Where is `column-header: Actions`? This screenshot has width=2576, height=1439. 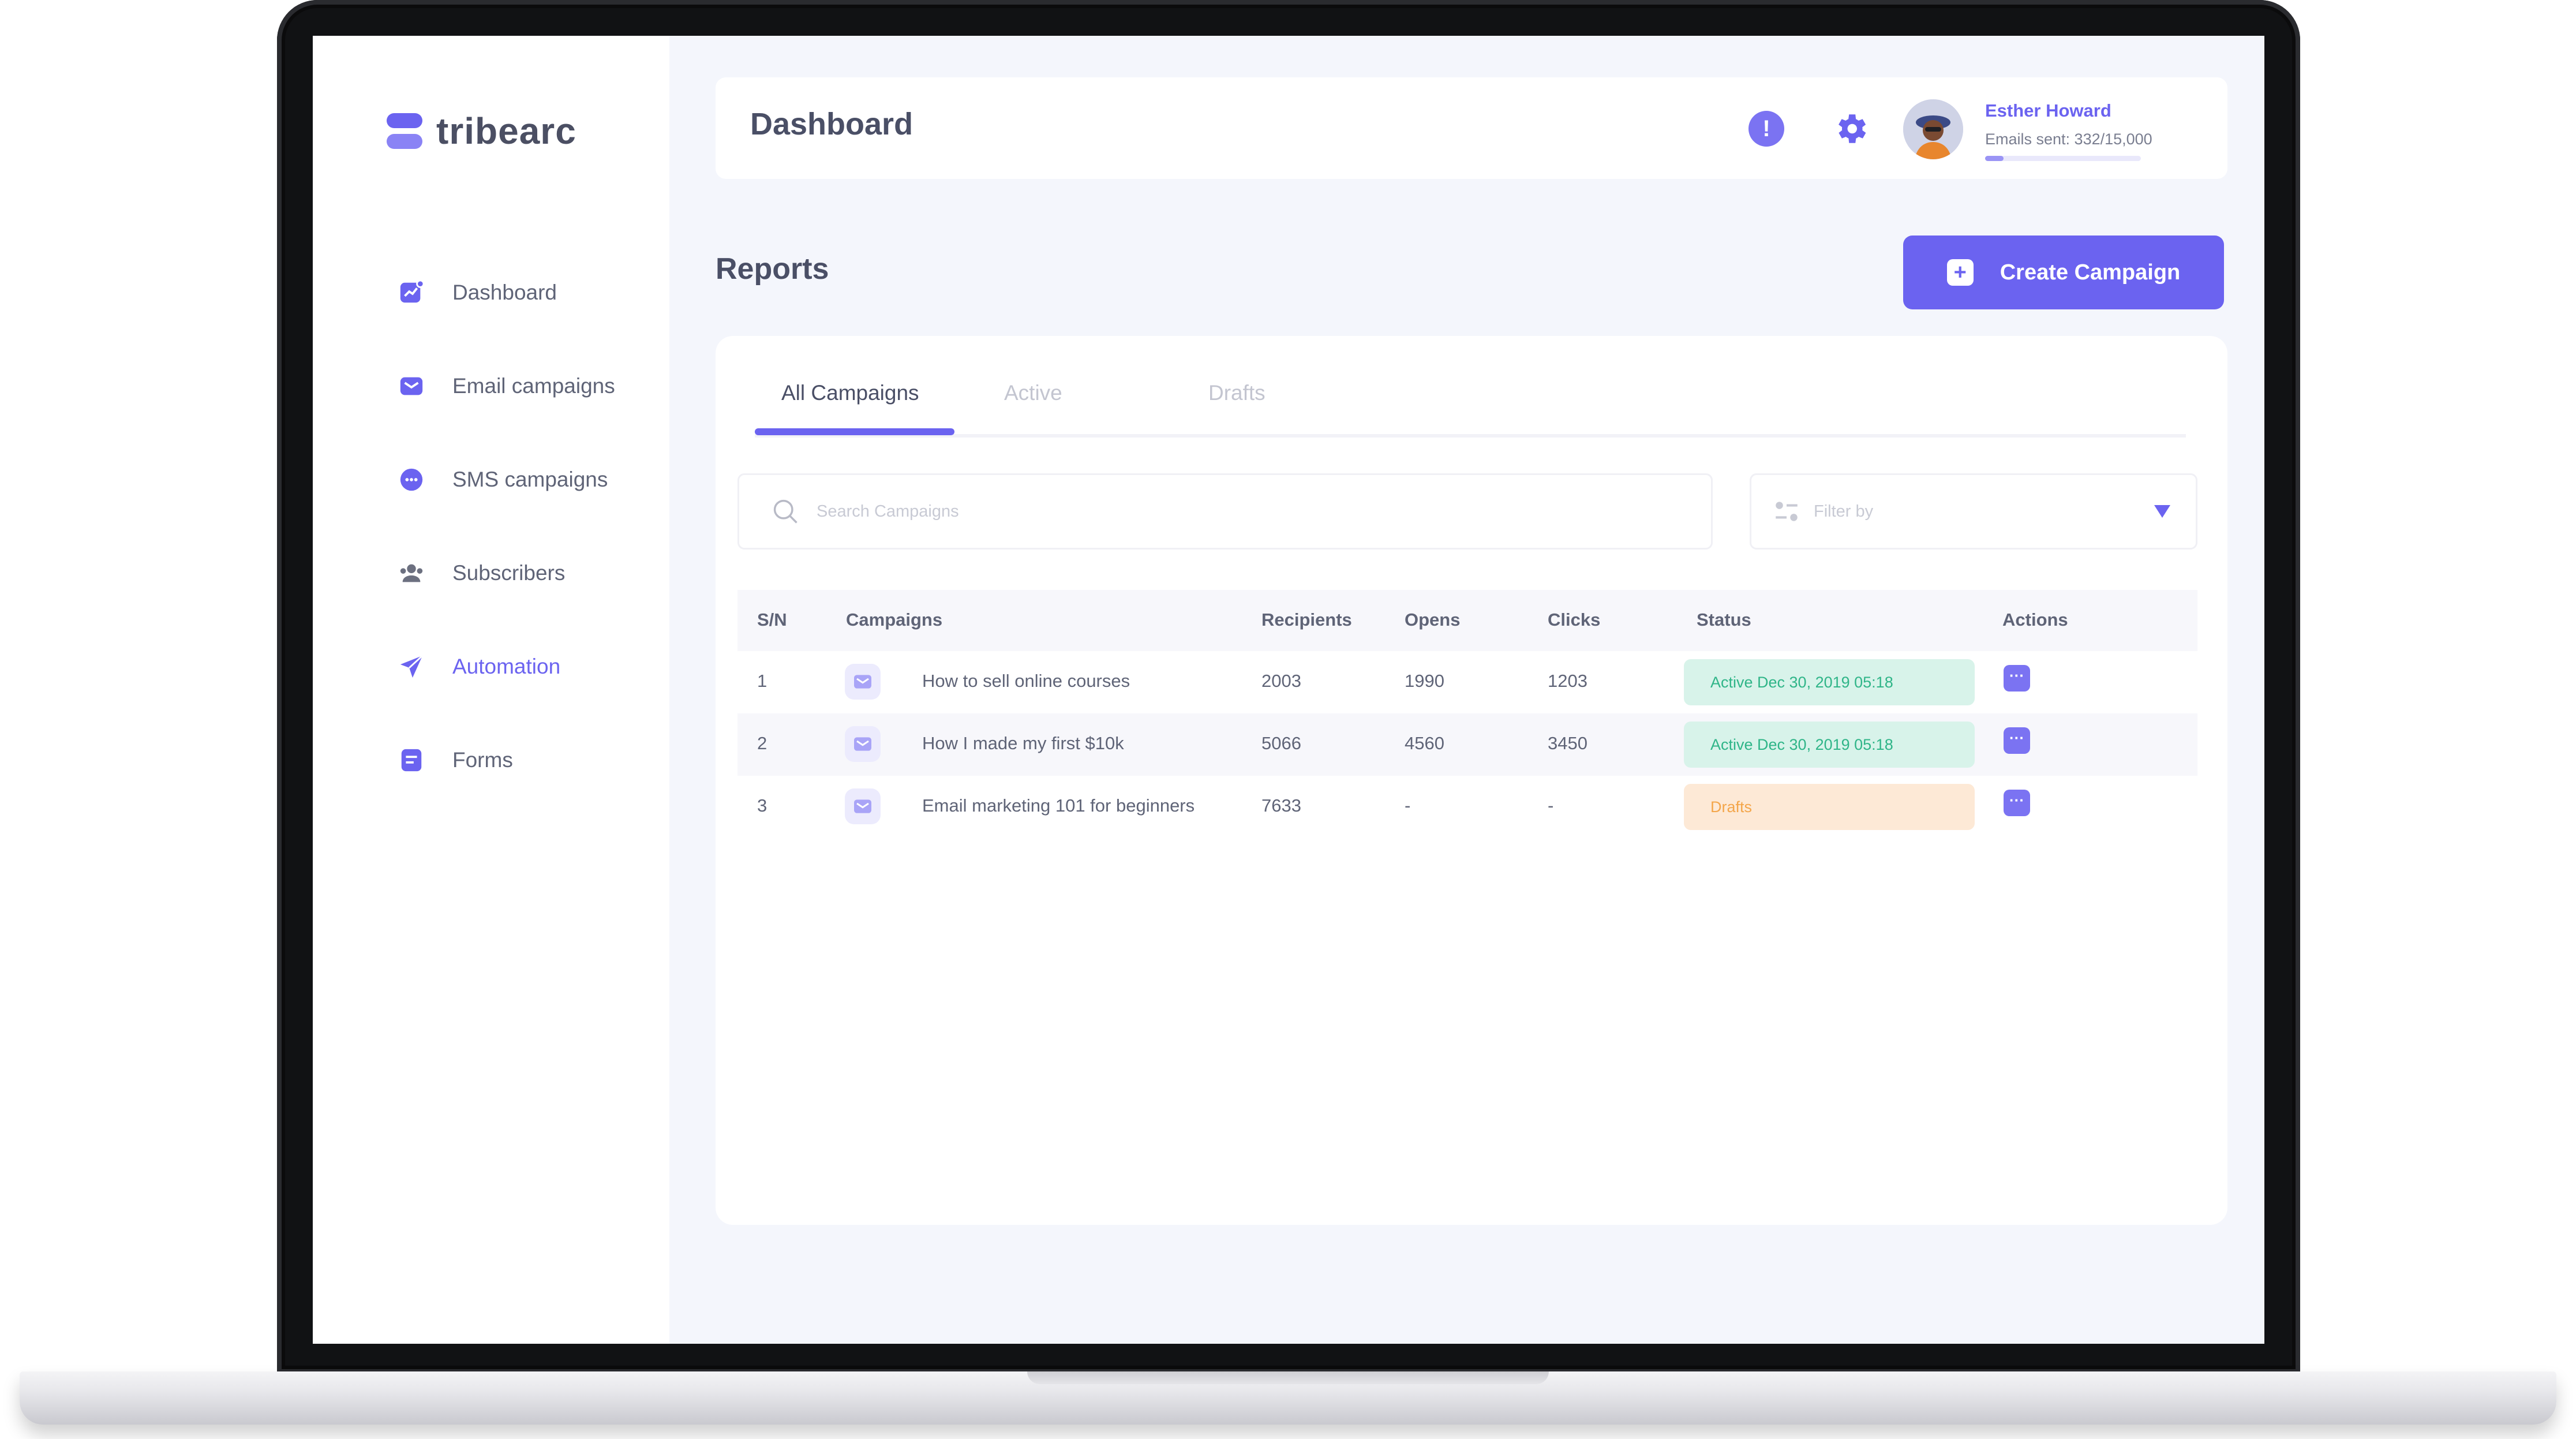
column-header: Actions is located at coordinates (2035, 620).